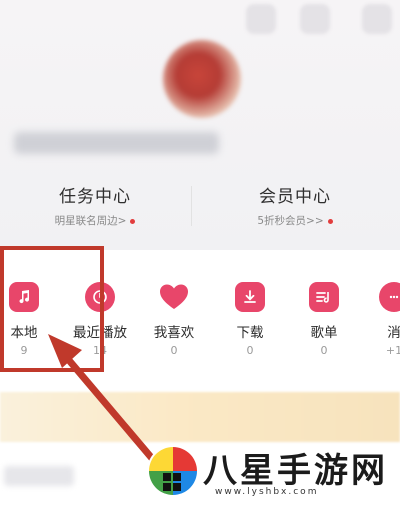 The height and width of the screenshot is (509, 400). I want to click on watermark-text: 八星手游网, so click(295, 471).